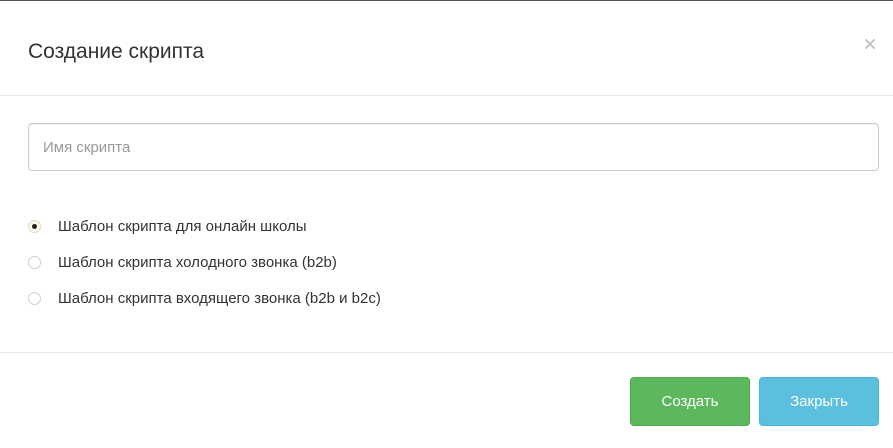 Image resolution: width=893 pixels, height=448 pixels. Describe the element at coordinates (182, 226) in the screenshot. I see `template-option-label: Шаблон скрипта для онлайн школы` at that location.